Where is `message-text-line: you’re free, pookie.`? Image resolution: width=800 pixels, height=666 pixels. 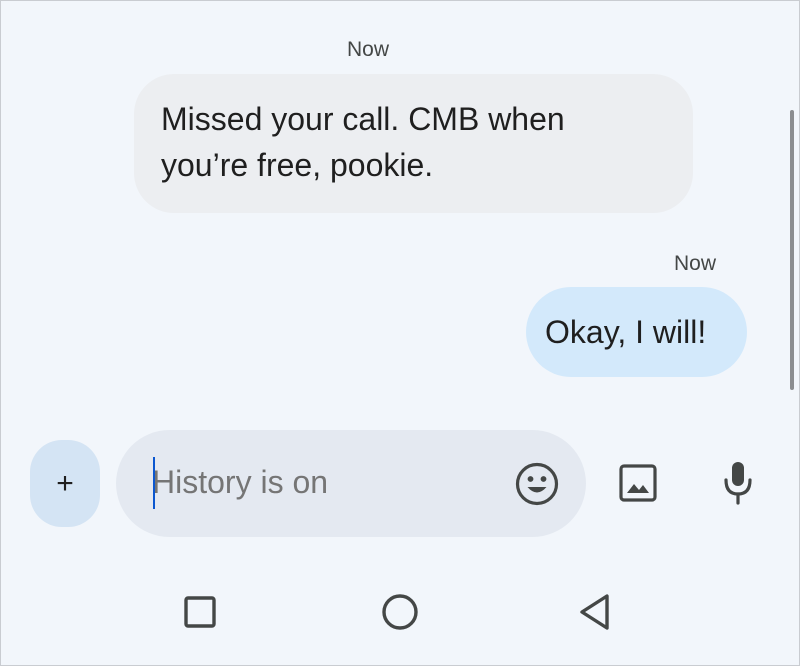 message-text-line: you’re free, pookie. is located at coordinates (297, 165).